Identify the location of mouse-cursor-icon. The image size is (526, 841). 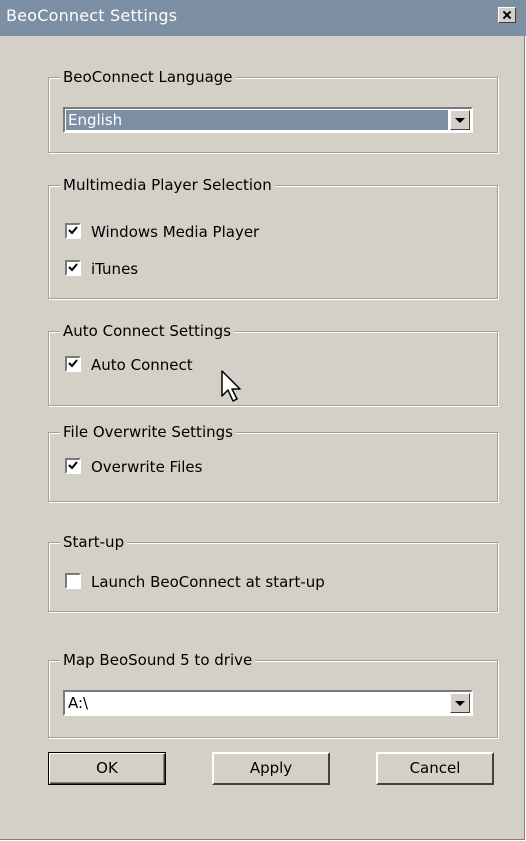
(231, 386).